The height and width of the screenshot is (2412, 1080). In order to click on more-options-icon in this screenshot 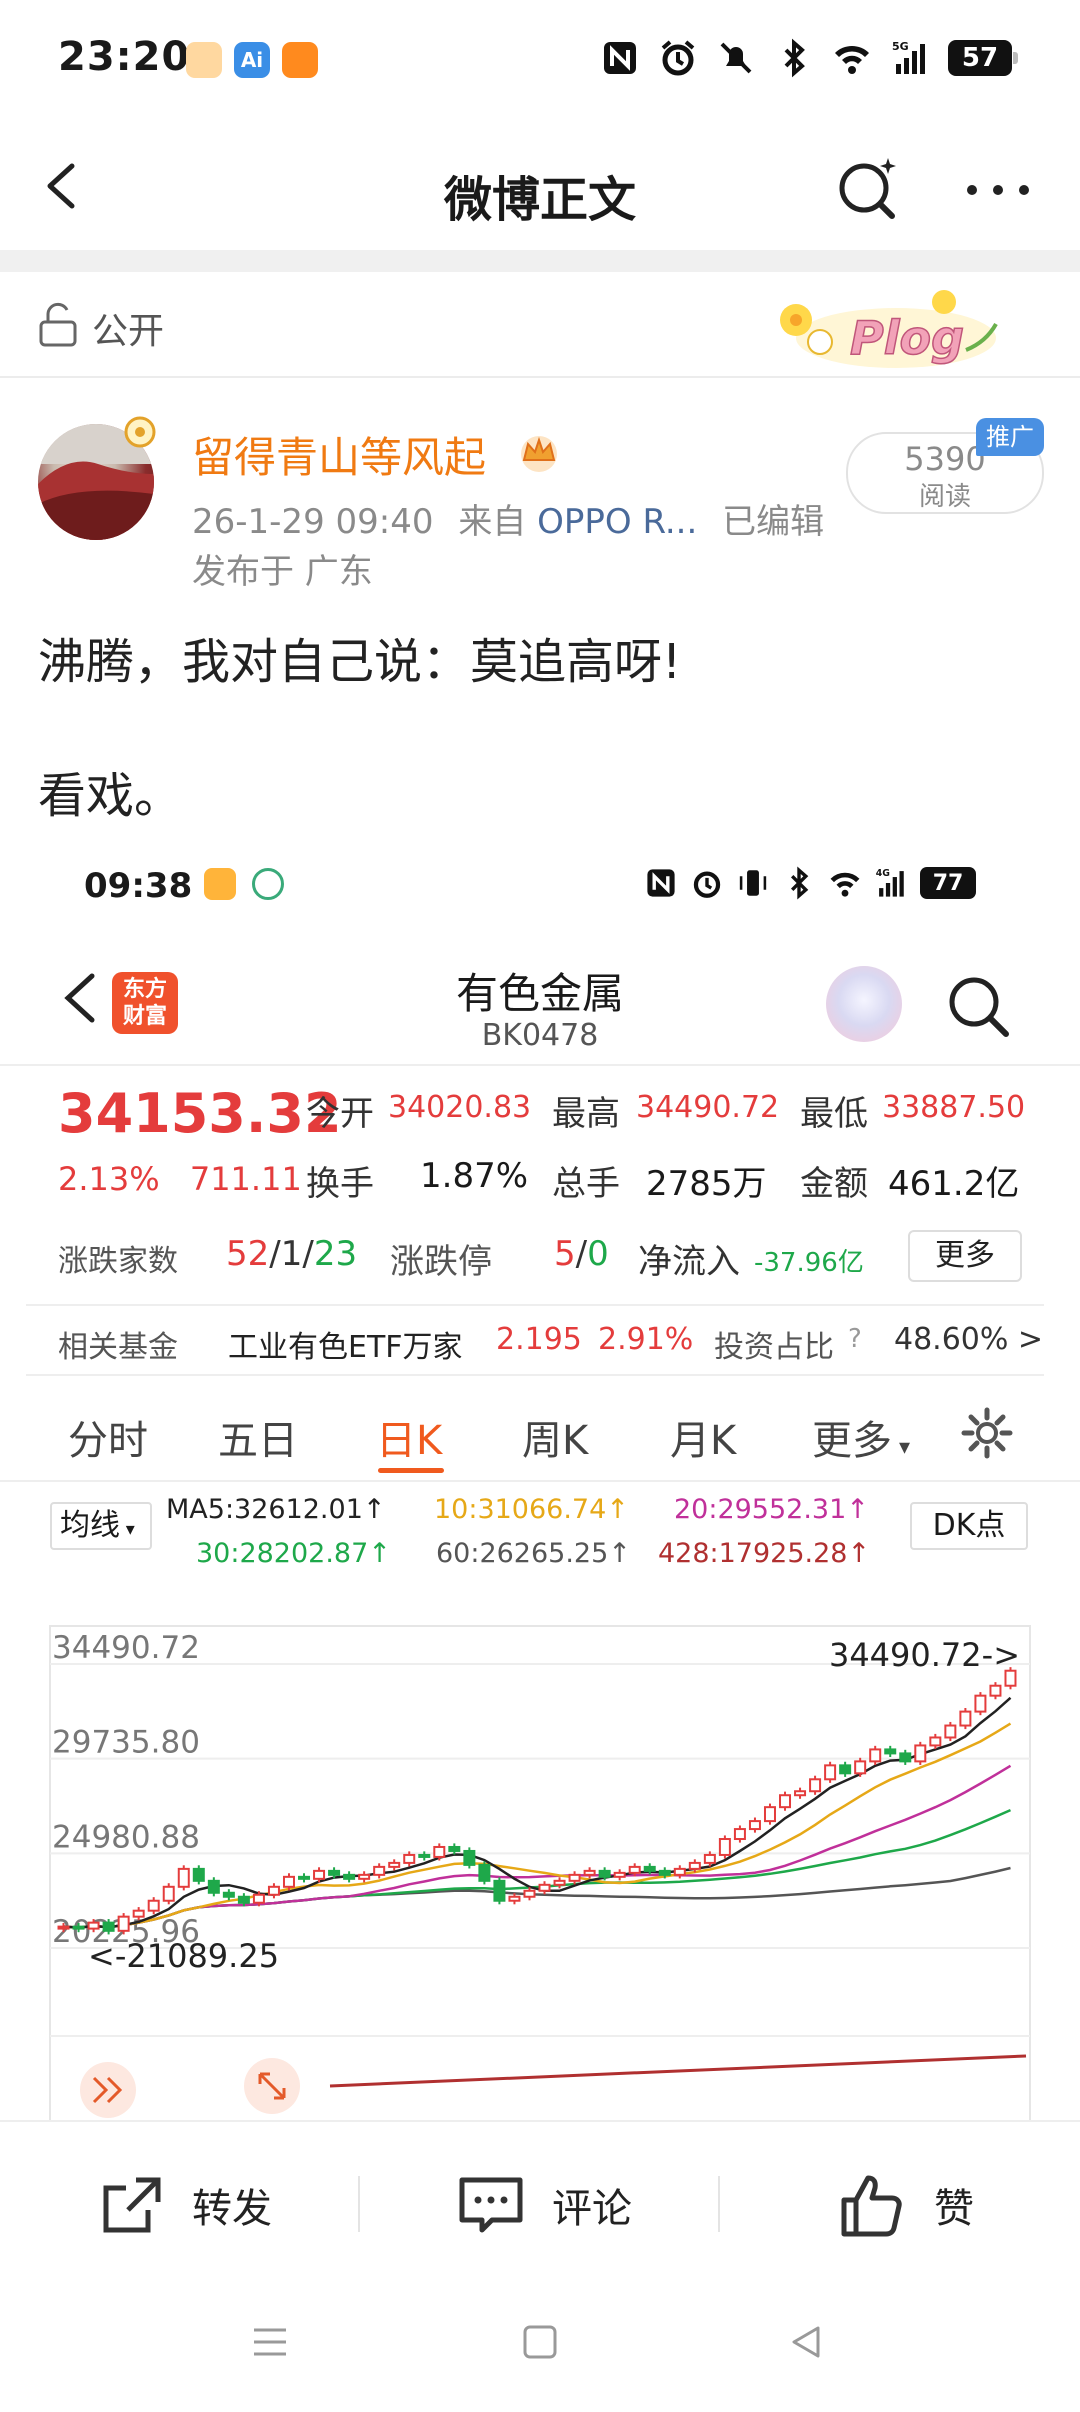, I will do `click(998, 190)`.